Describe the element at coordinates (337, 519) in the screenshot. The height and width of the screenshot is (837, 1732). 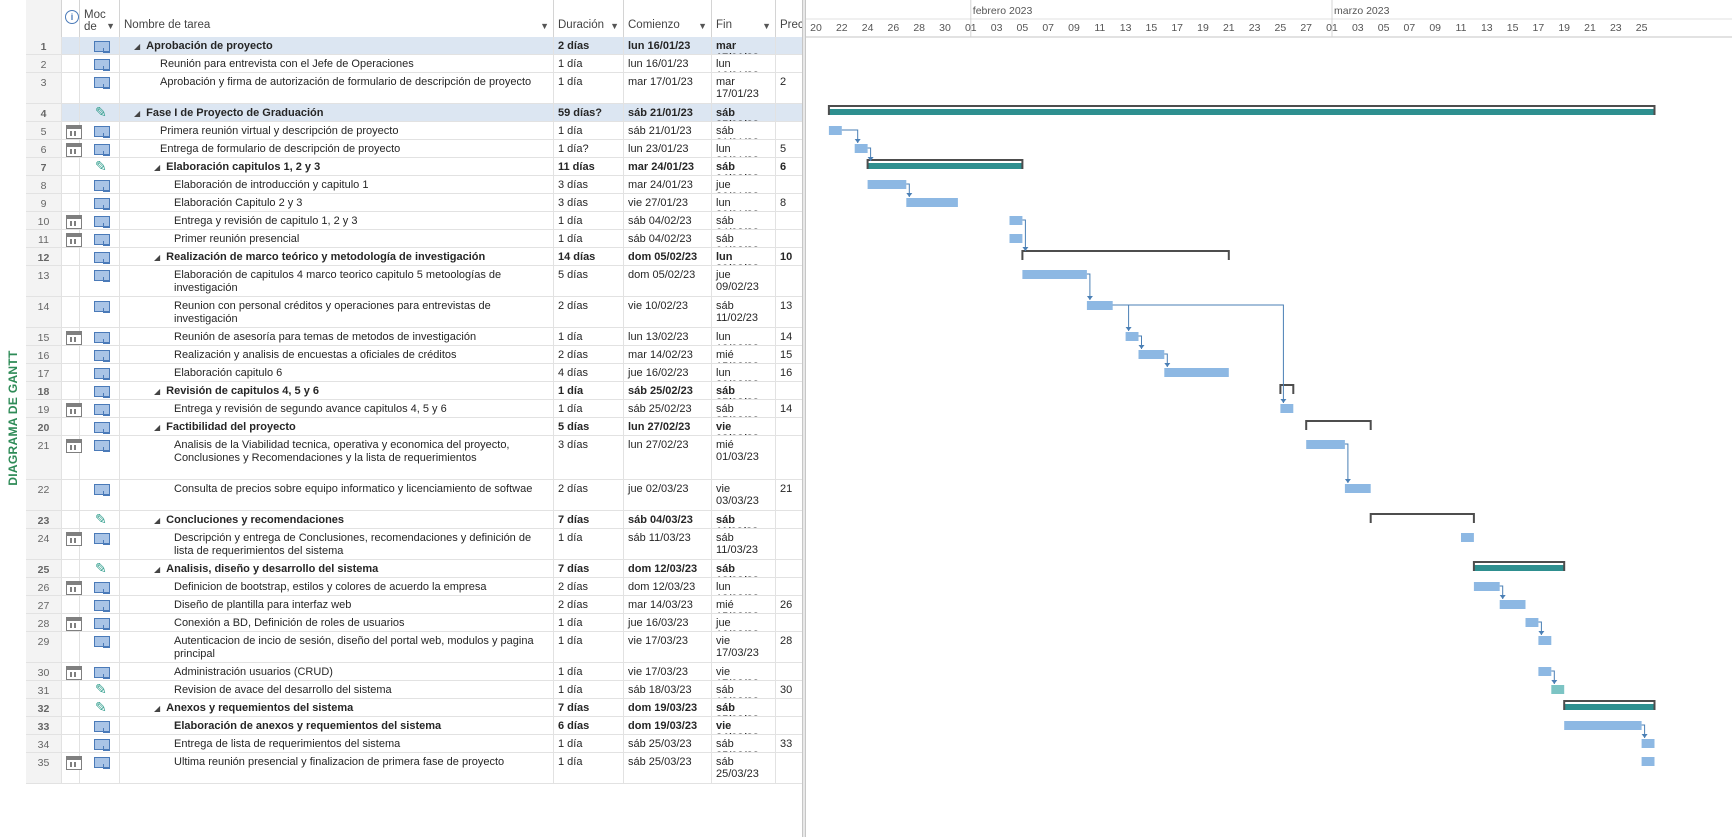
I see `task-name-cell: ◢ Concluciones y recomendaciones` at that location.